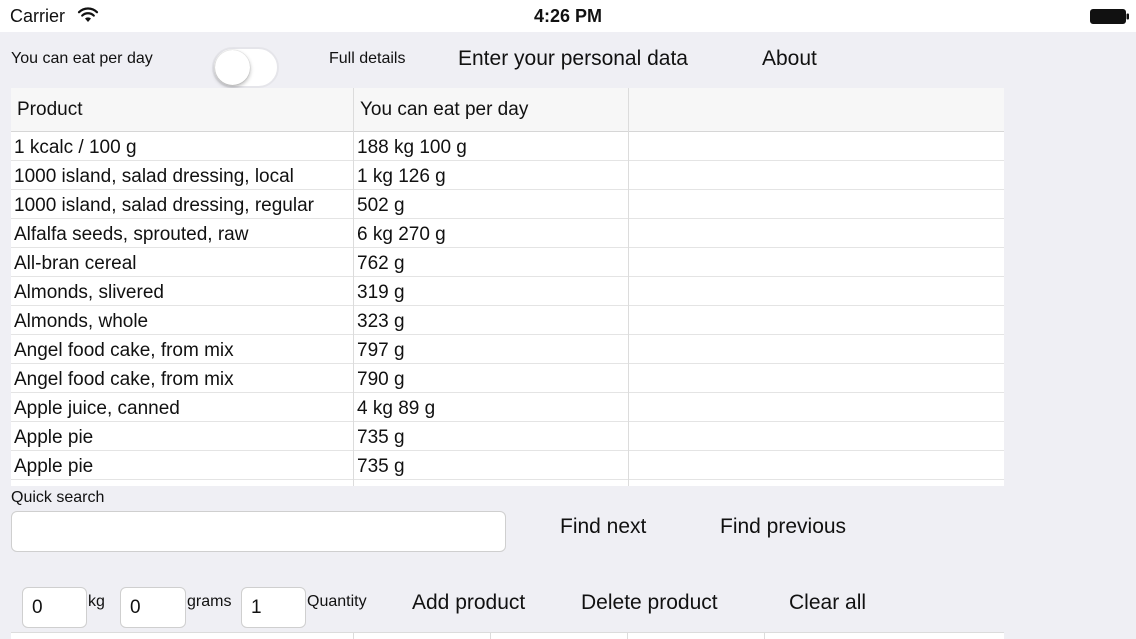 The image size is (1136, 639). What do you see at coordinates (381, 379) in the screenshot?
I see `amount-cell: 790 g` at bounding box center [381, 379].